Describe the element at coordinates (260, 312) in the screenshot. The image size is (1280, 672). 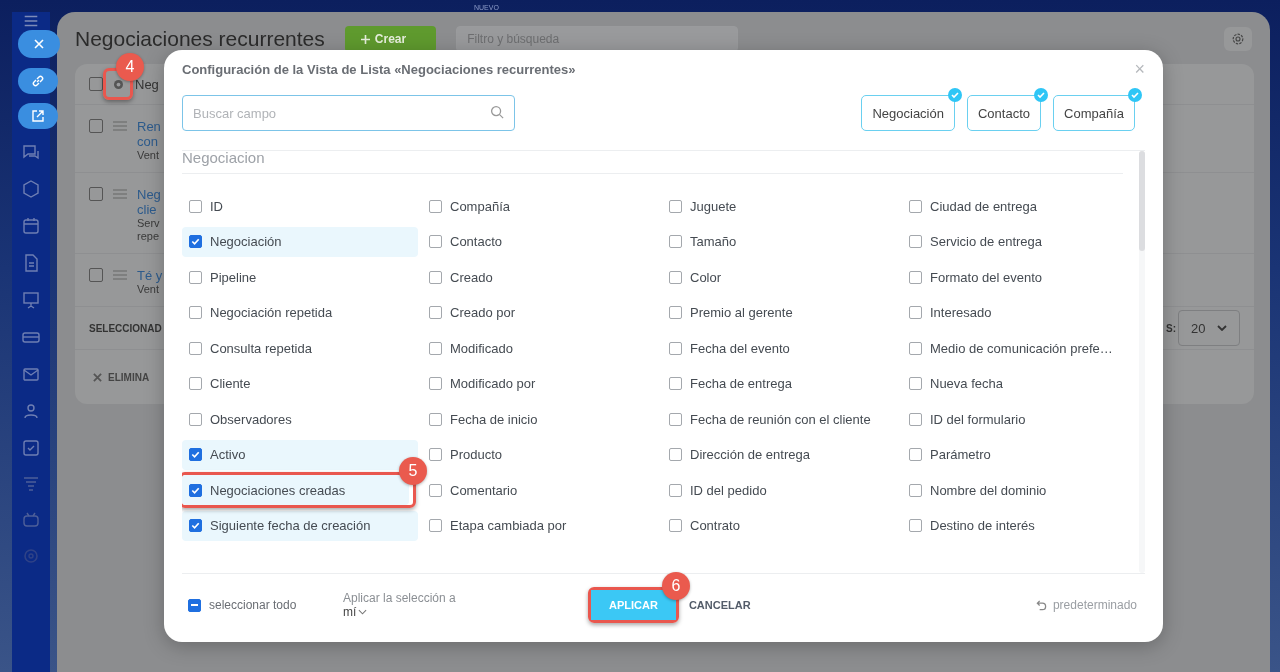
I see `field-option: Negociación repetida` at that location.